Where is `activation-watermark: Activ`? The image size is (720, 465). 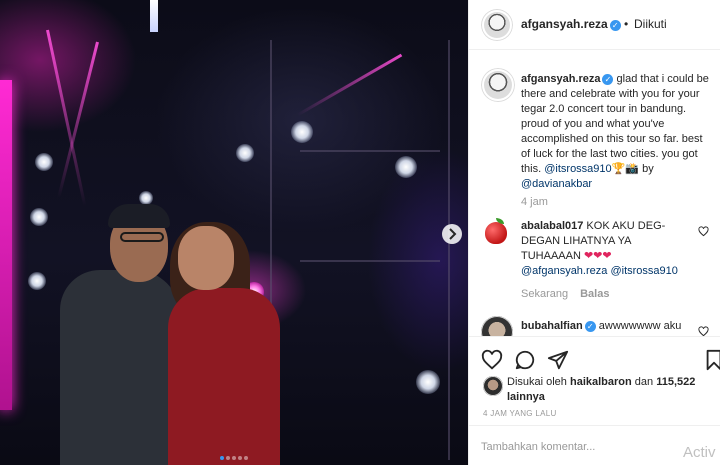 activation-watermark: Activ is located at coordinates (699, 452).